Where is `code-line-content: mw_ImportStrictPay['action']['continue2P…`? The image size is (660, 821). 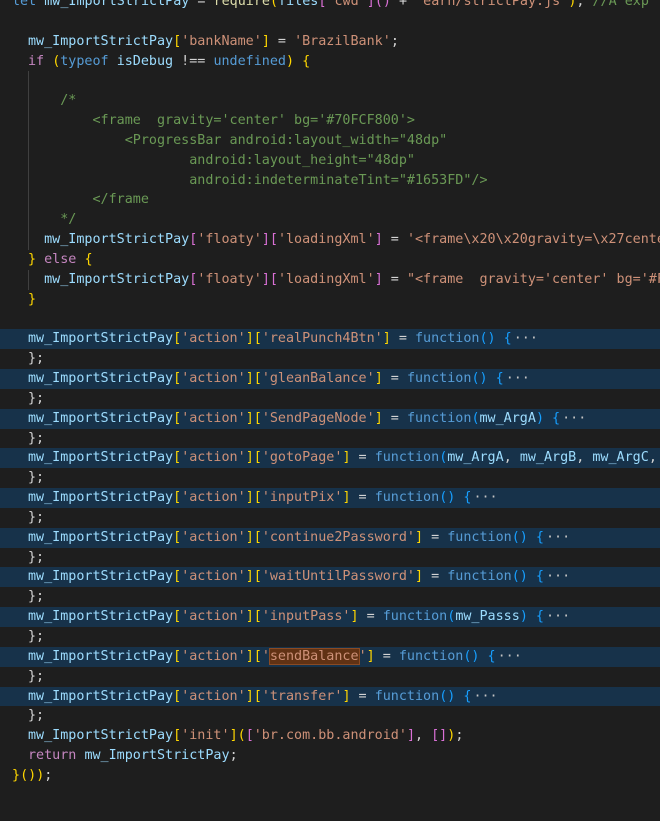 code-line-content: mw_ImportStrictPay['action']['continue2P… is located at coordinates (285, 538).